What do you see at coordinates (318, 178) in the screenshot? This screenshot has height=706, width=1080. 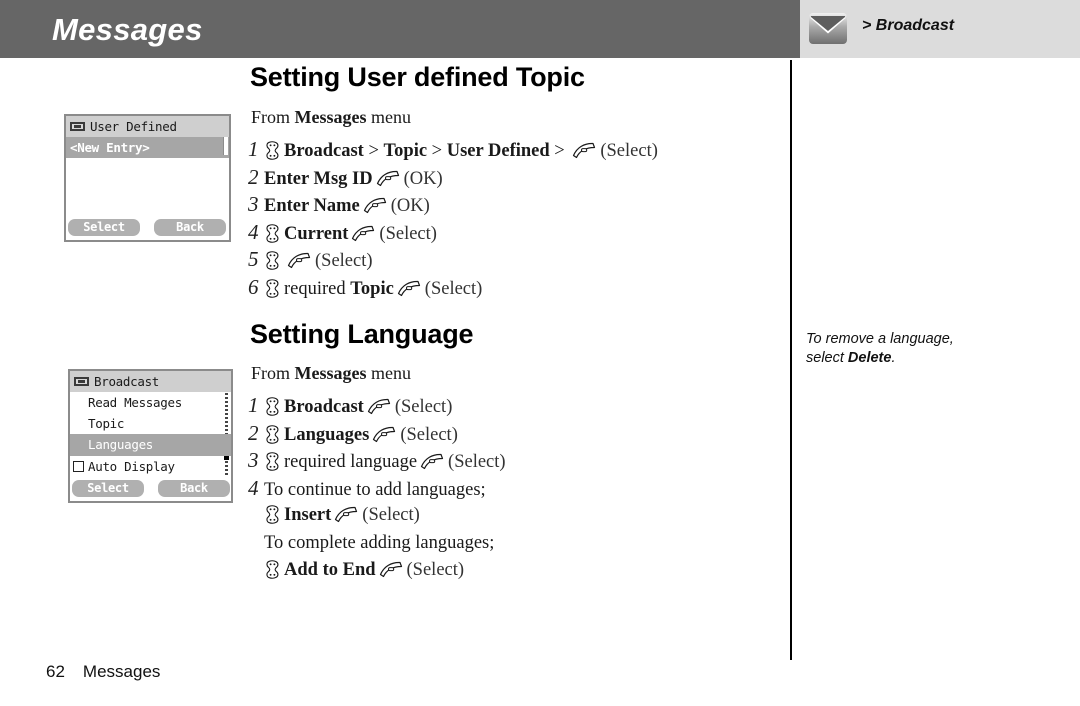 I see `step-menu-item: Enter Msg ID` at bounding box center [318, 178].